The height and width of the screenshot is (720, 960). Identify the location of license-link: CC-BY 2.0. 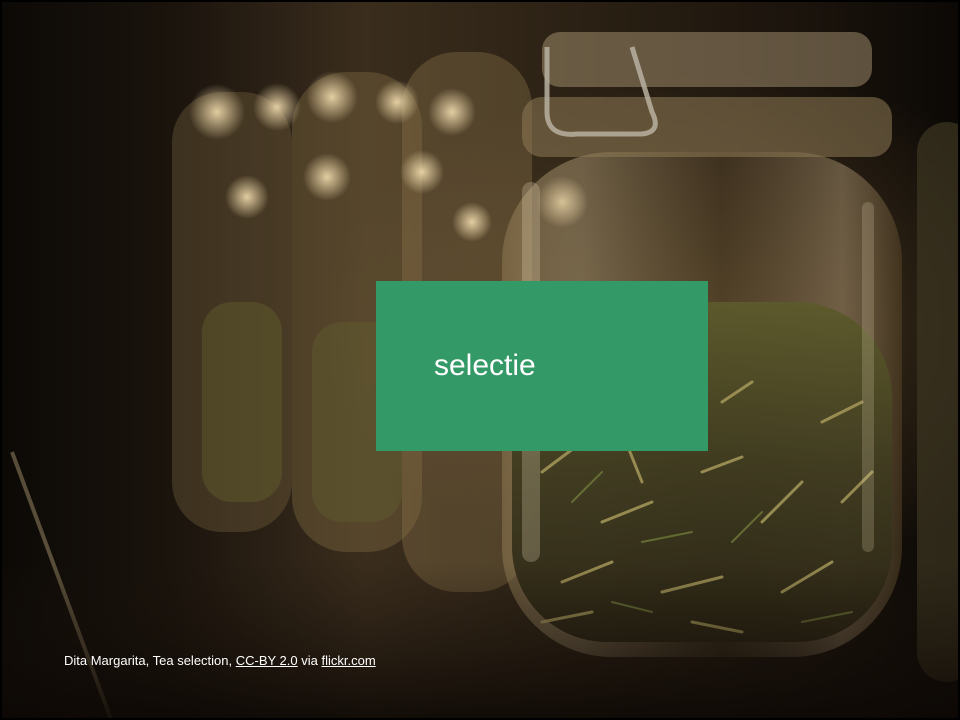
(267, 660).